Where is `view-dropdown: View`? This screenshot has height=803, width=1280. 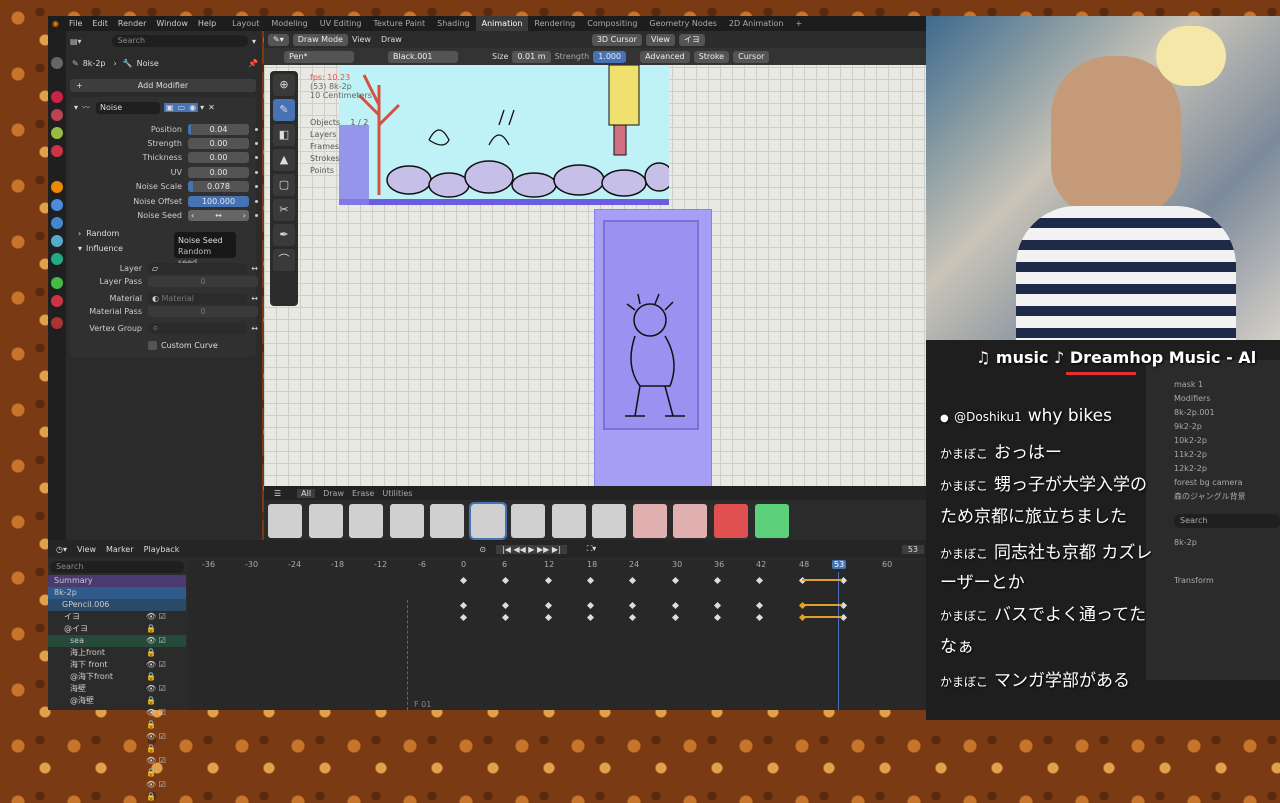 view-dropdown: View is located at coordinates (660, 39).